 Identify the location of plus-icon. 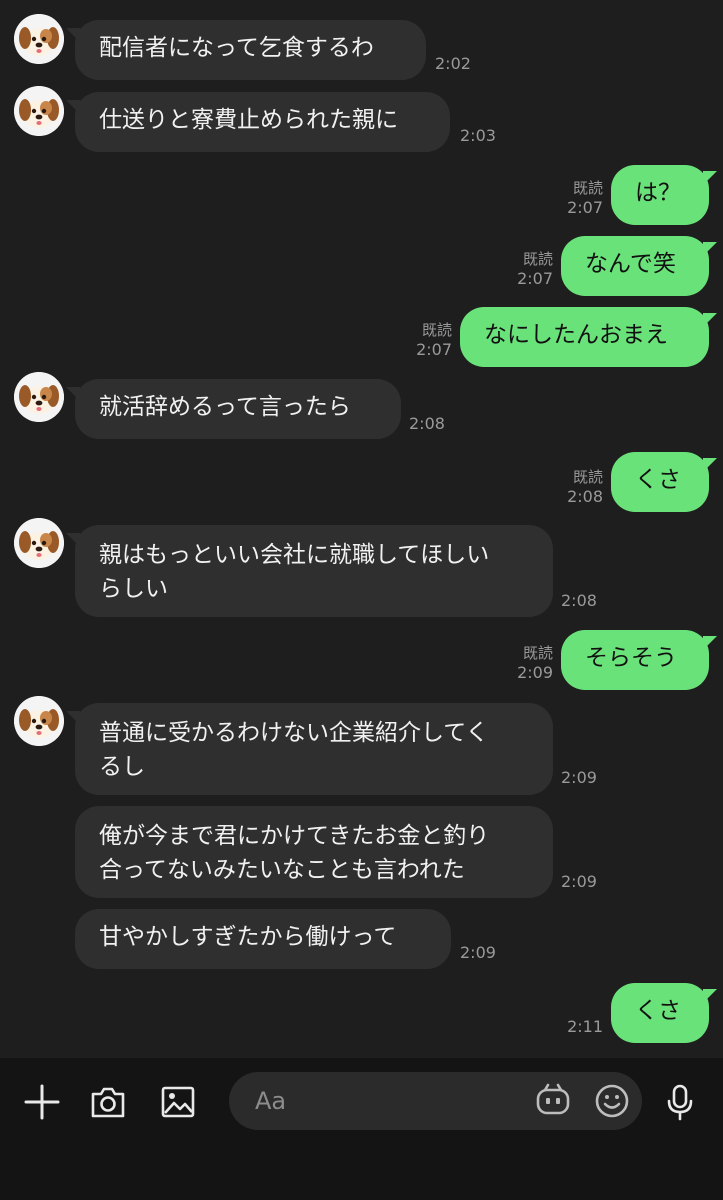
(42, 1102).